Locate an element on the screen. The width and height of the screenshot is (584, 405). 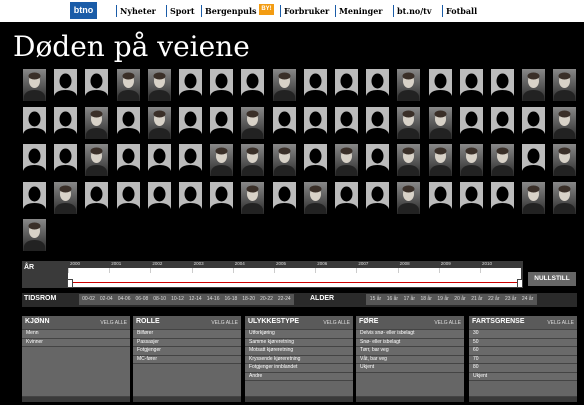
tidsrom-option: 08-10 is located at coordinates (160, 299).